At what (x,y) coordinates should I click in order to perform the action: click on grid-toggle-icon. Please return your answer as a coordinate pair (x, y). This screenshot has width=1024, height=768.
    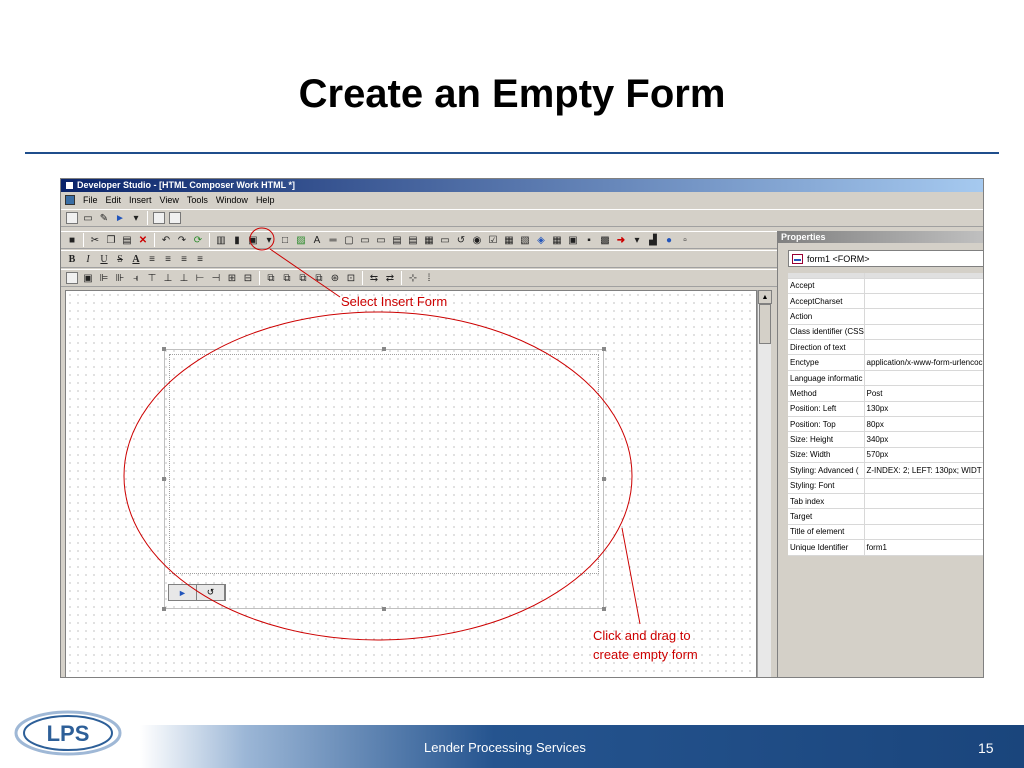
    Looking at the image, I should click on (72, 278).